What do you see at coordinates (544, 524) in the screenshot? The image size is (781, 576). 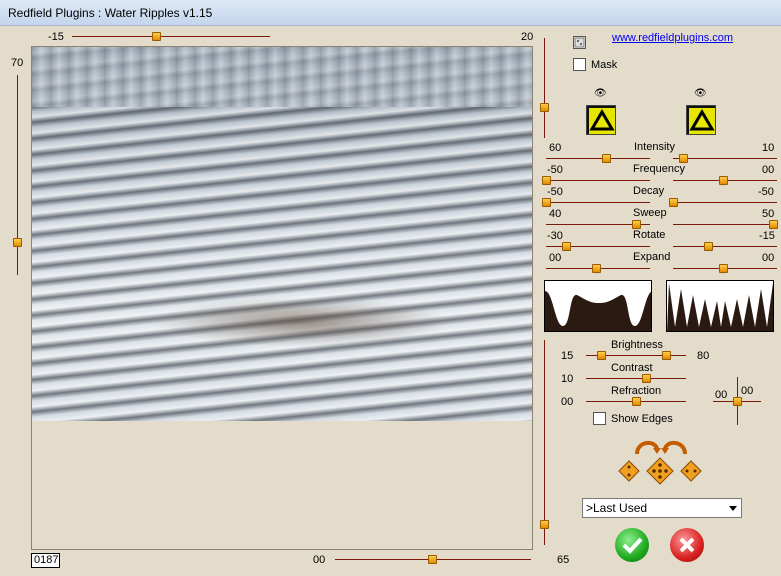 I see `right-bottom-slider-thumb` at bounding box center [544, 524].